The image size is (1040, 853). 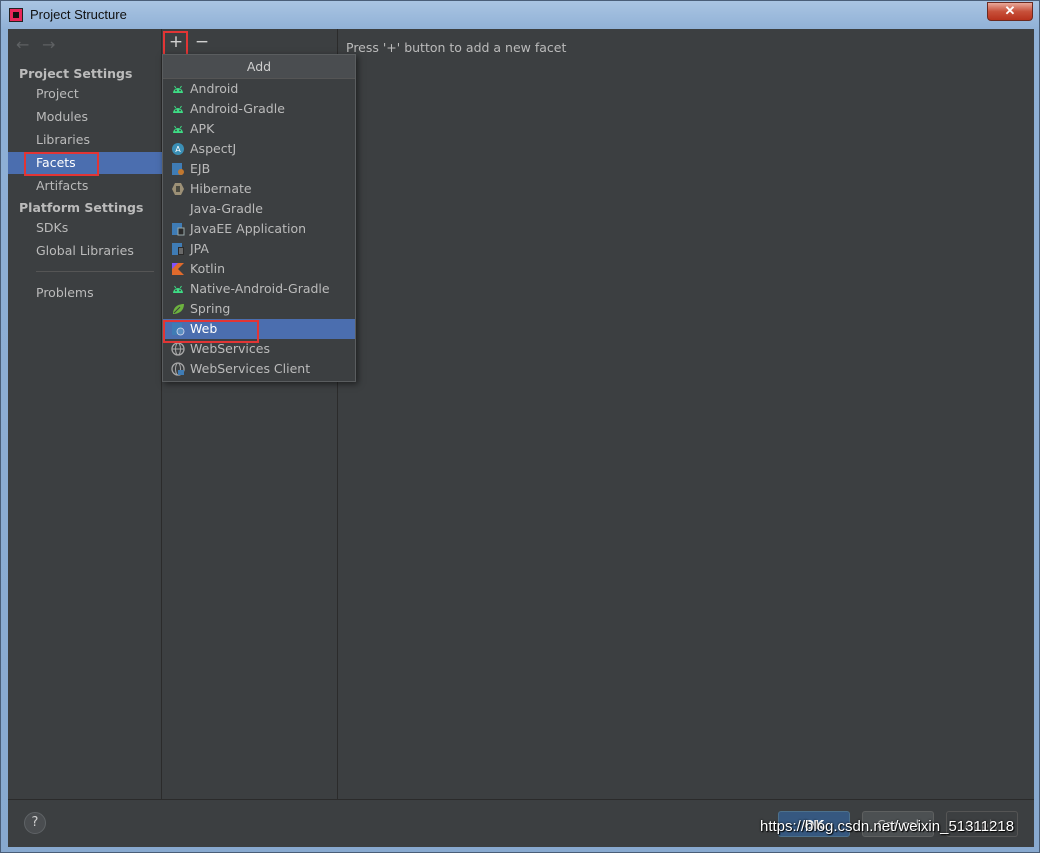 What do you see at coordinates (178, 349) in the screenshot?
I see `globe-icon` at bounding box center [178, 349].